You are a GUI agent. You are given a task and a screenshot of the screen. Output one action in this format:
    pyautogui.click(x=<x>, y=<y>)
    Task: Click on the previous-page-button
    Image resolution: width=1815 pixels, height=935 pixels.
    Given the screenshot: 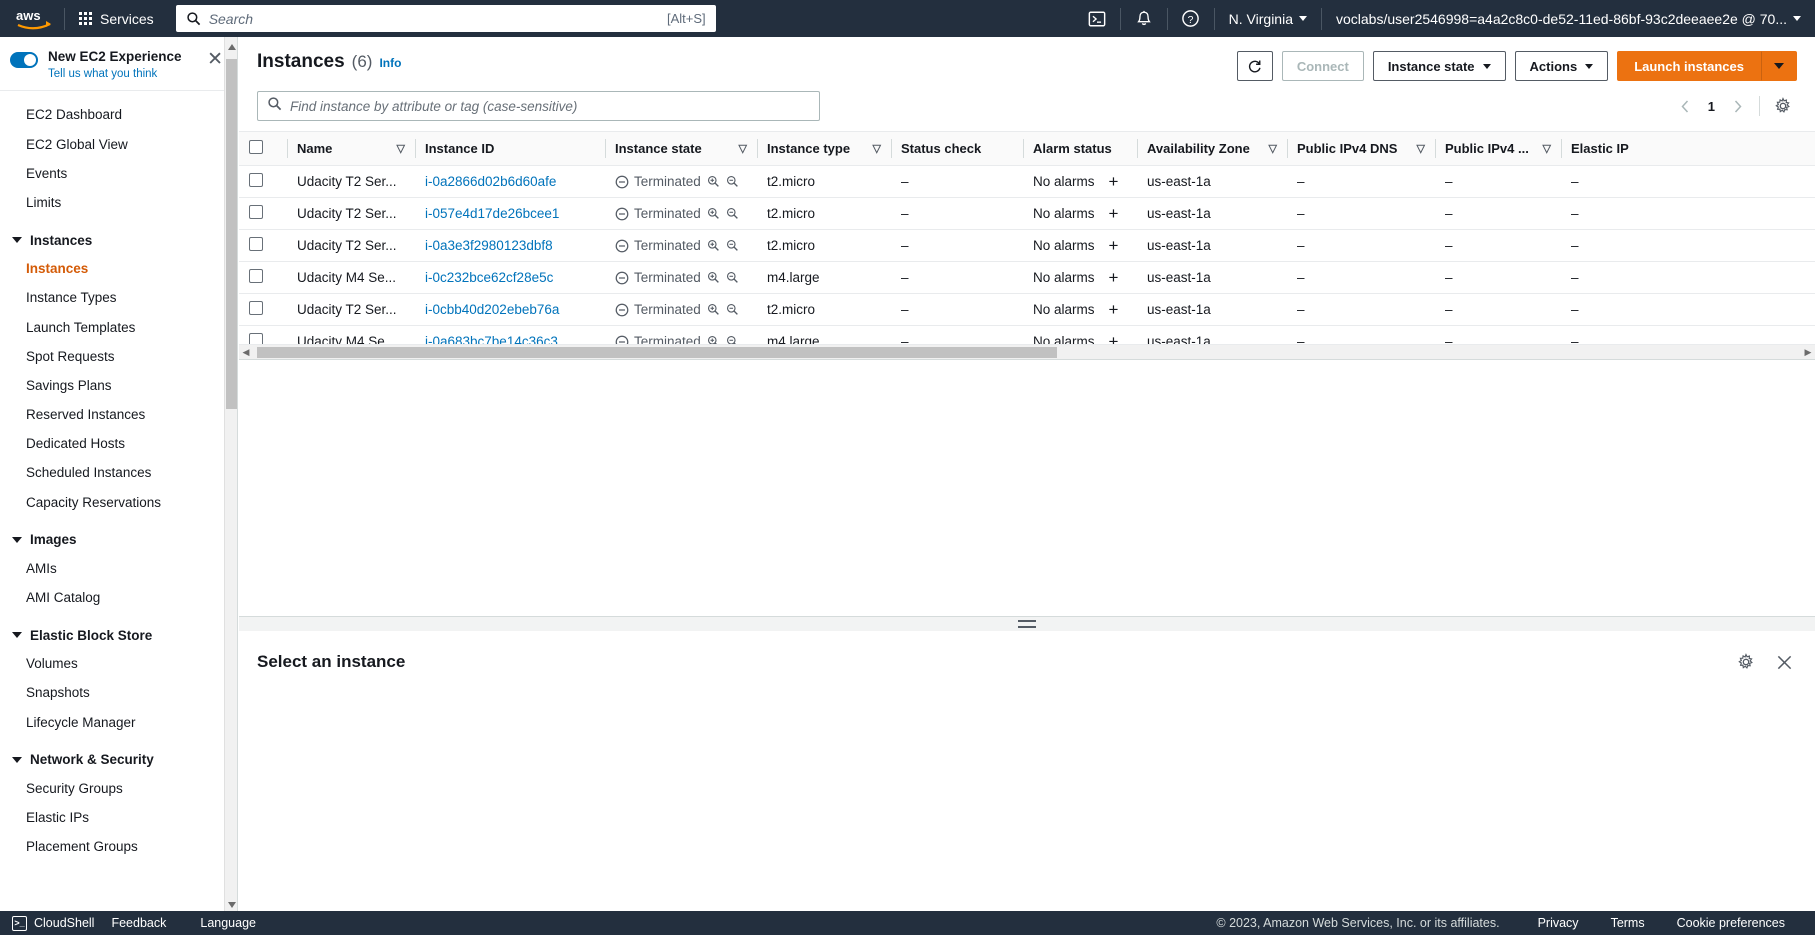 What is the action you would take?
    pyautogui.click(x=1685, y=106)
    